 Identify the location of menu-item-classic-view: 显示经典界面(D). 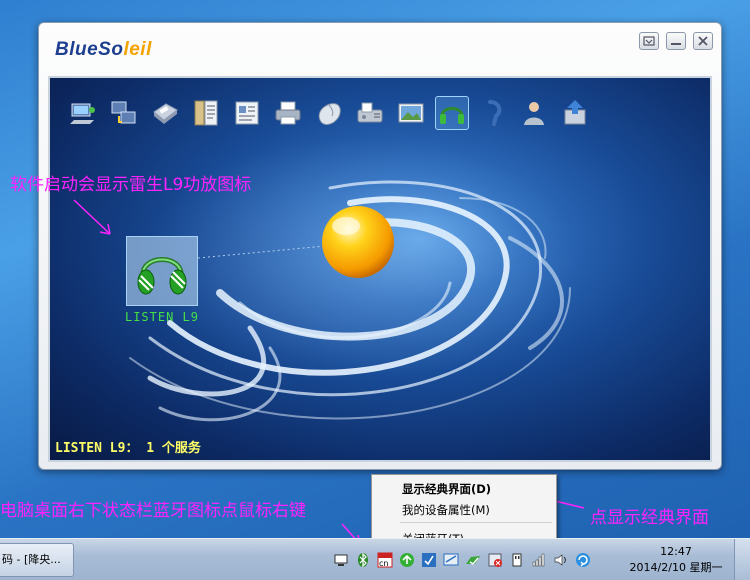
(446, 489).